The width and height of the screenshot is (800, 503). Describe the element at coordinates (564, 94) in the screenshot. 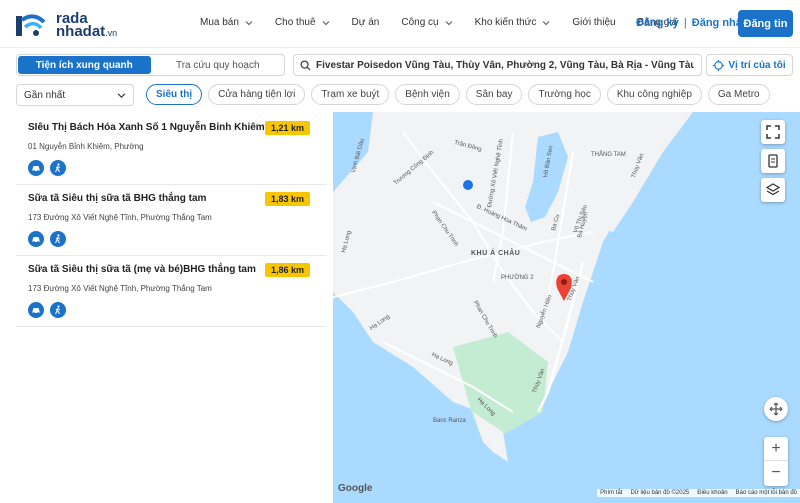

I see `chip-truong-hoc: Trường học` at that location.